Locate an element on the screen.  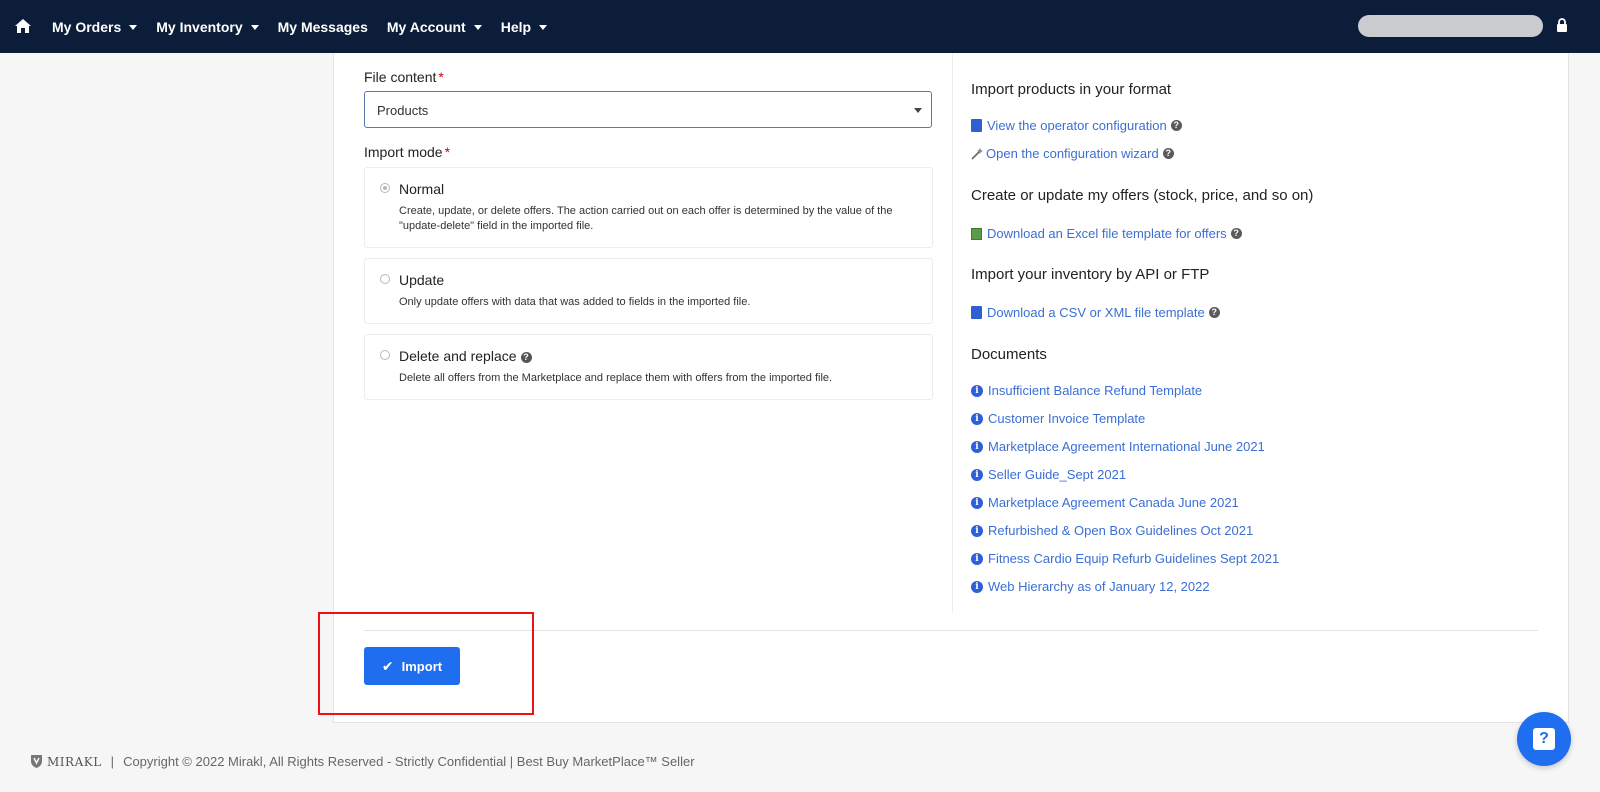
nav-my-account: My Account is located at coordinates (434, 27).